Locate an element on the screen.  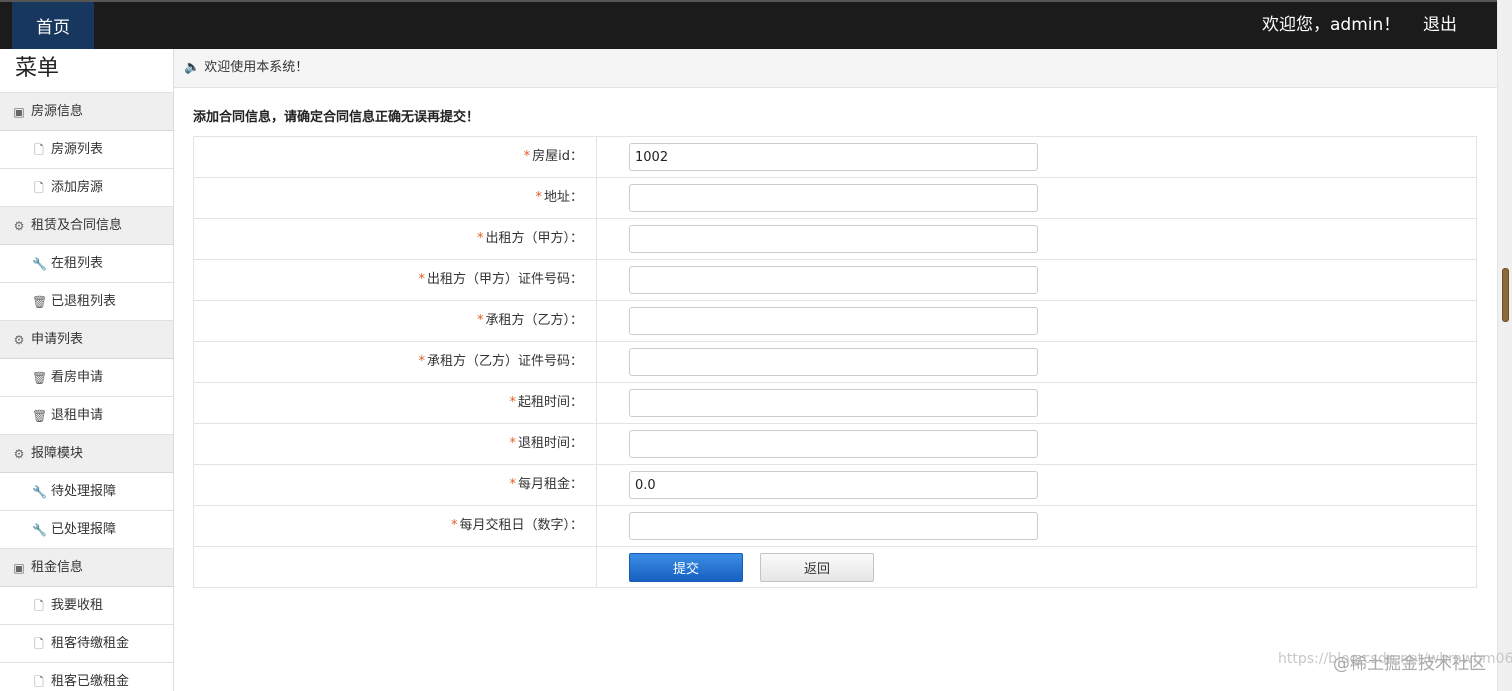
sidebar-item-label: 我要收租 is located at coordinates (77, 605).